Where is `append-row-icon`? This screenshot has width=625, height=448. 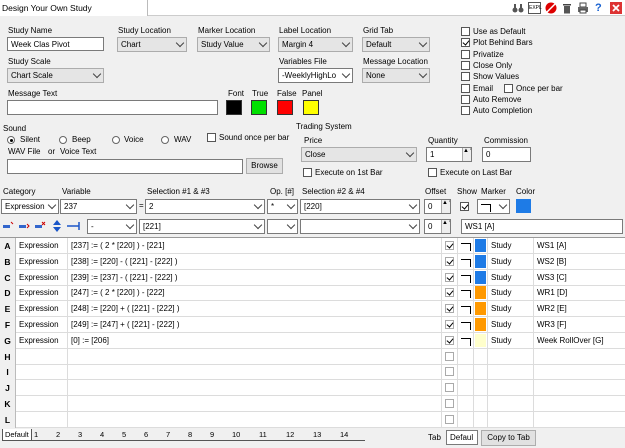 append-row-icon is located at coordinates (24, 226).